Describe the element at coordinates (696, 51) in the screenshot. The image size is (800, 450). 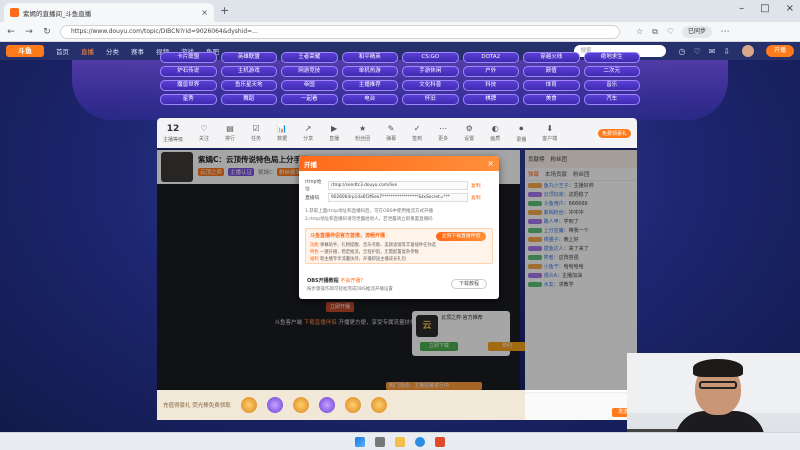
I see `follow-icon: ♡` at that location.